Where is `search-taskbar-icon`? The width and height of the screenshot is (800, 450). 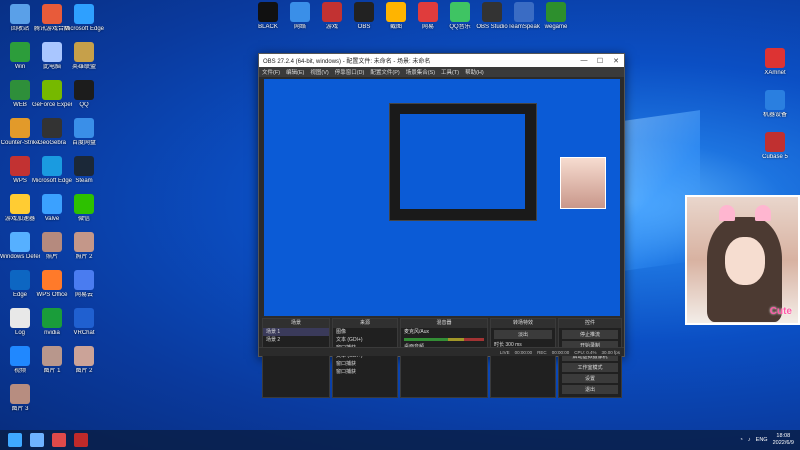
search-taskbar-icon is located at coordinates (37, 440).